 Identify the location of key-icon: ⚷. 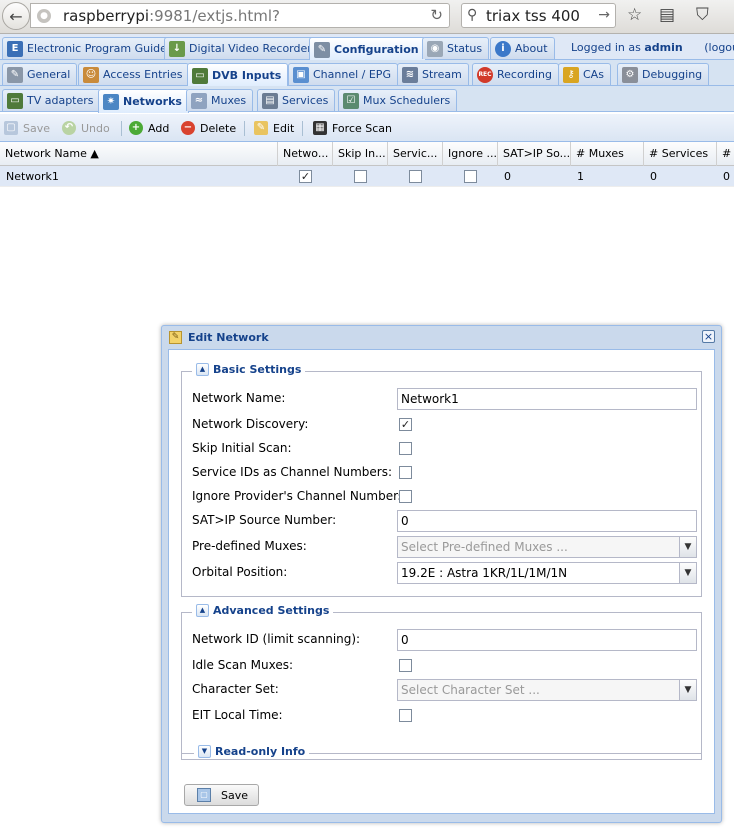
(571, 74).